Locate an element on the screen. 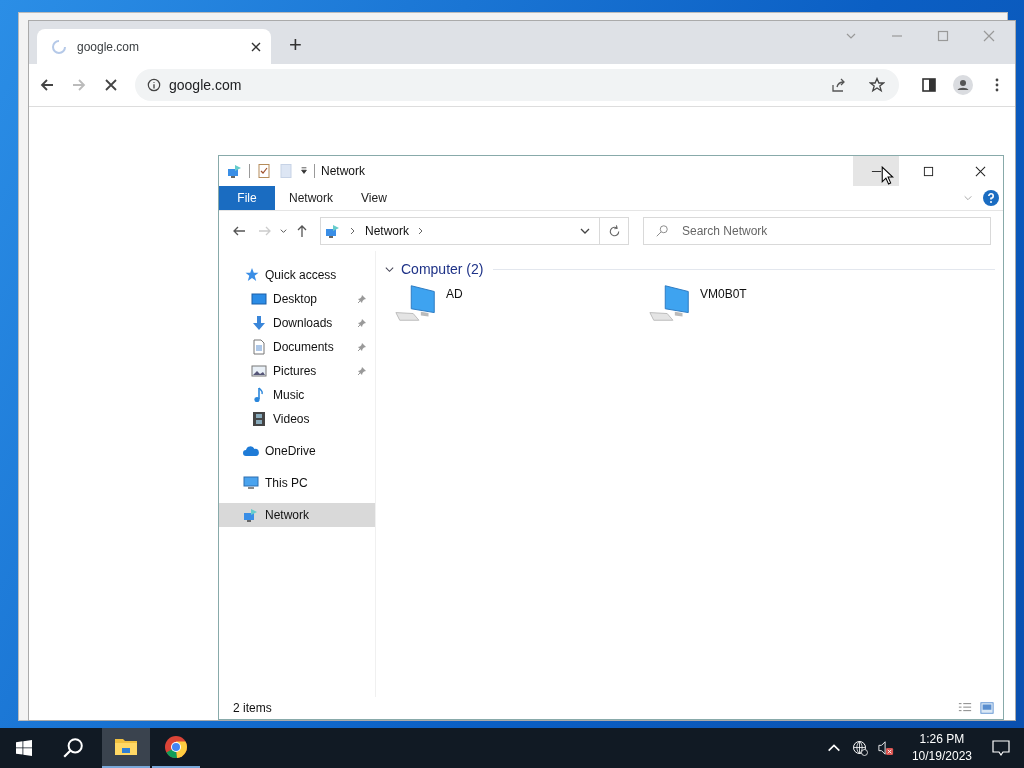  nav-label: Downloads is located at coordinates (303, 323).